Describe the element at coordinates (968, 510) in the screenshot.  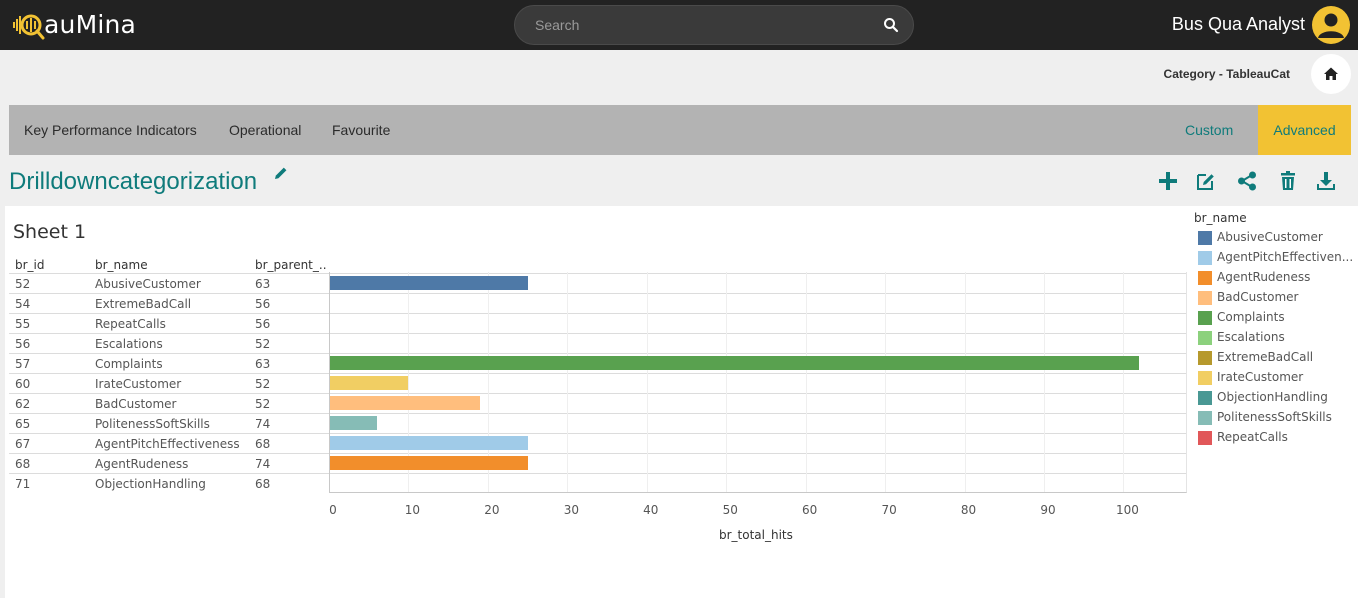
I see `x-tick-label: 80` at that location.